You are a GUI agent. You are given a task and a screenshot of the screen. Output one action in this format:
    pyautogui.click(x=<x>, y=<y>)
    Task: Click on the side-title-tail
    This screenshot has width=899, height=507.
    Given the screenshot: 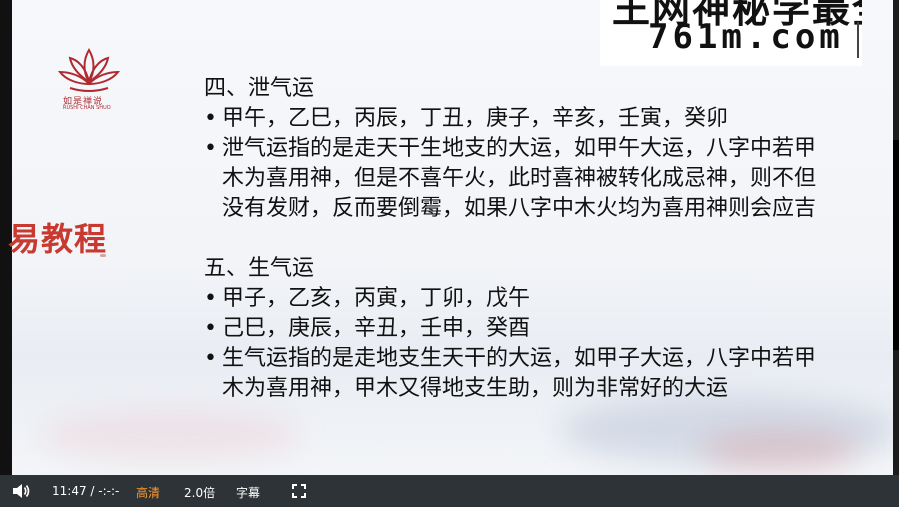 What is the action you would take?
    pyautogui.click(x=103, y=255)
    